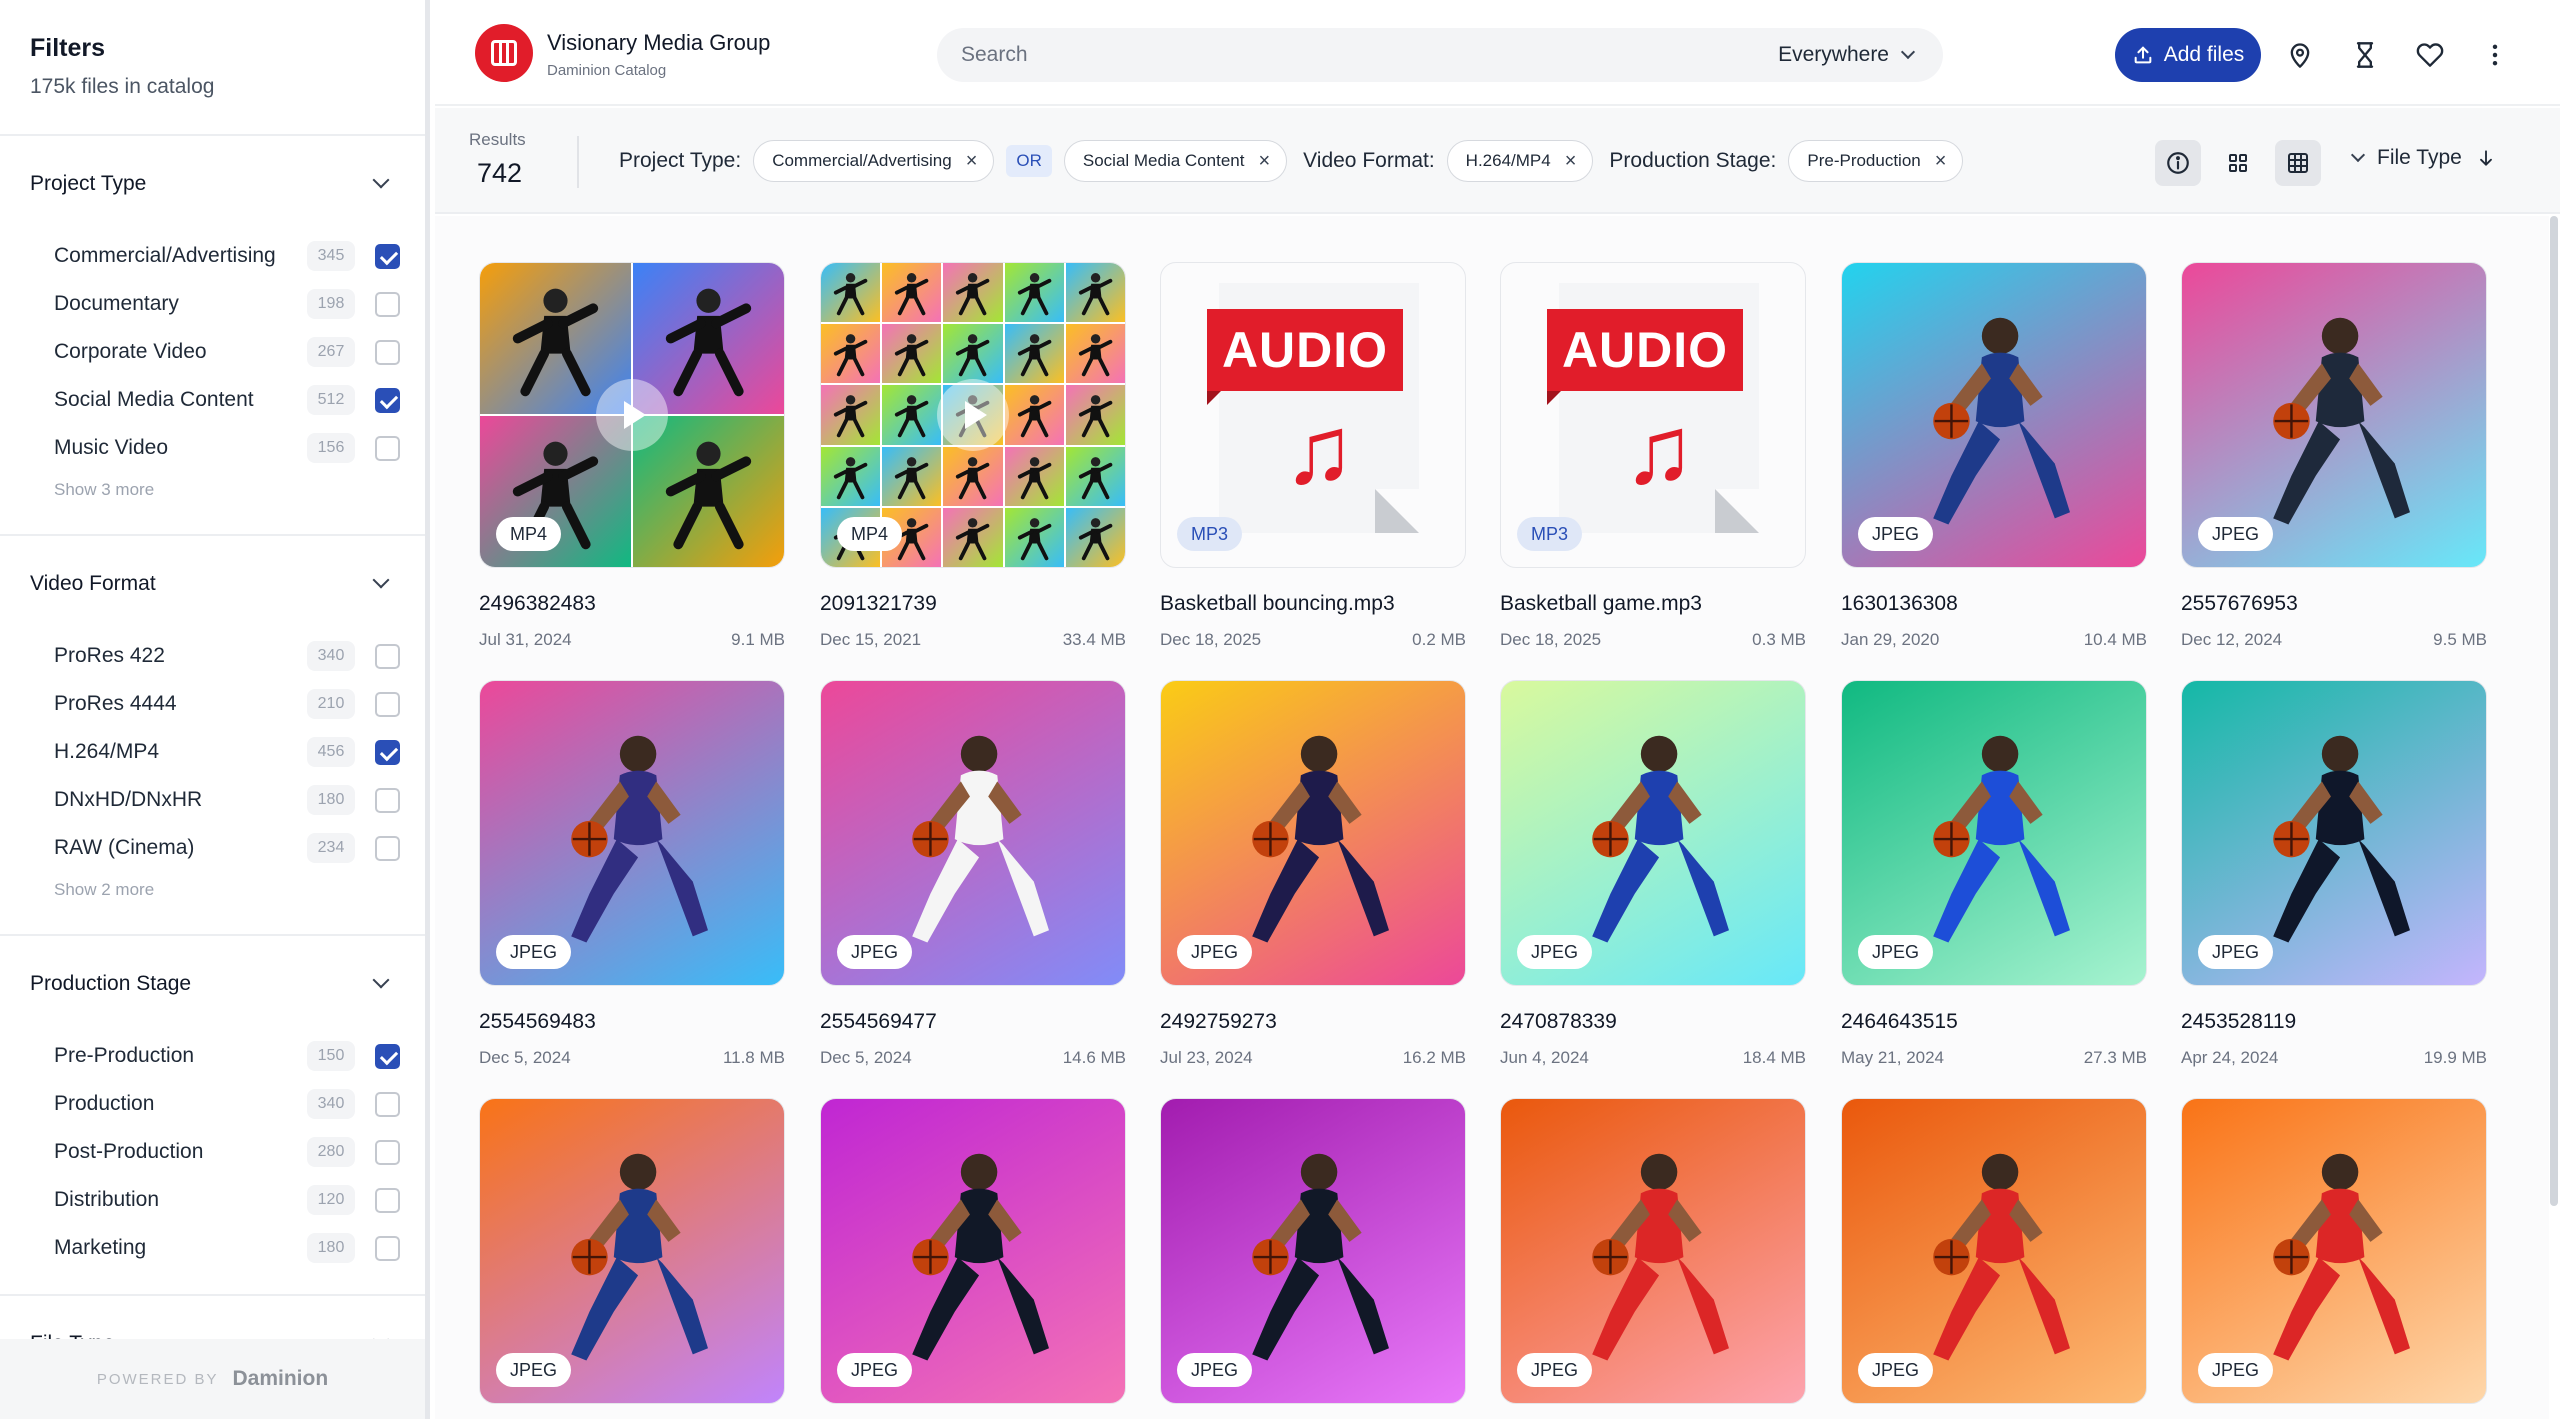  I want to click on filter-option: Documentary 198, so click(212, 304).